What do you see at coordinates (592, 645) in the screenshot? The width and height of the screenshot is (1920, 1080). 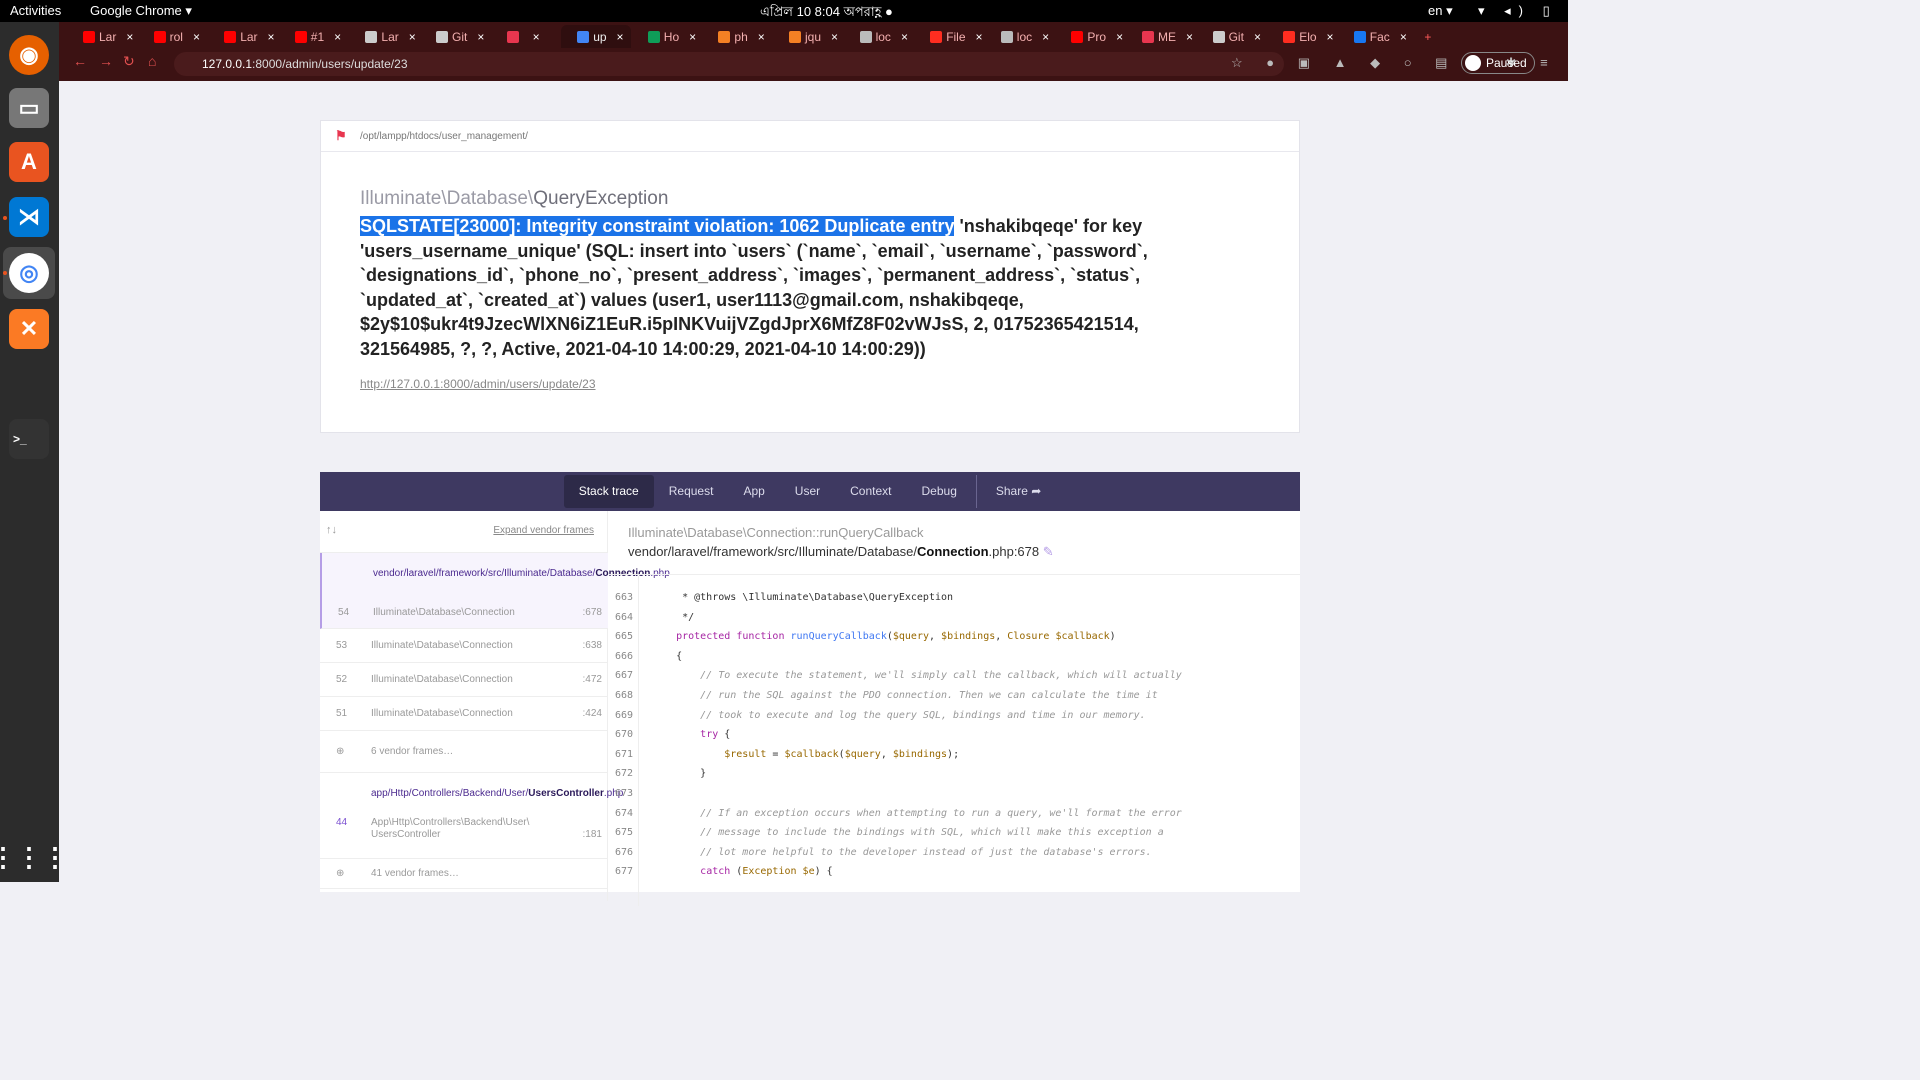 I see `frame-line: :638` at bounding box center [592, 645].